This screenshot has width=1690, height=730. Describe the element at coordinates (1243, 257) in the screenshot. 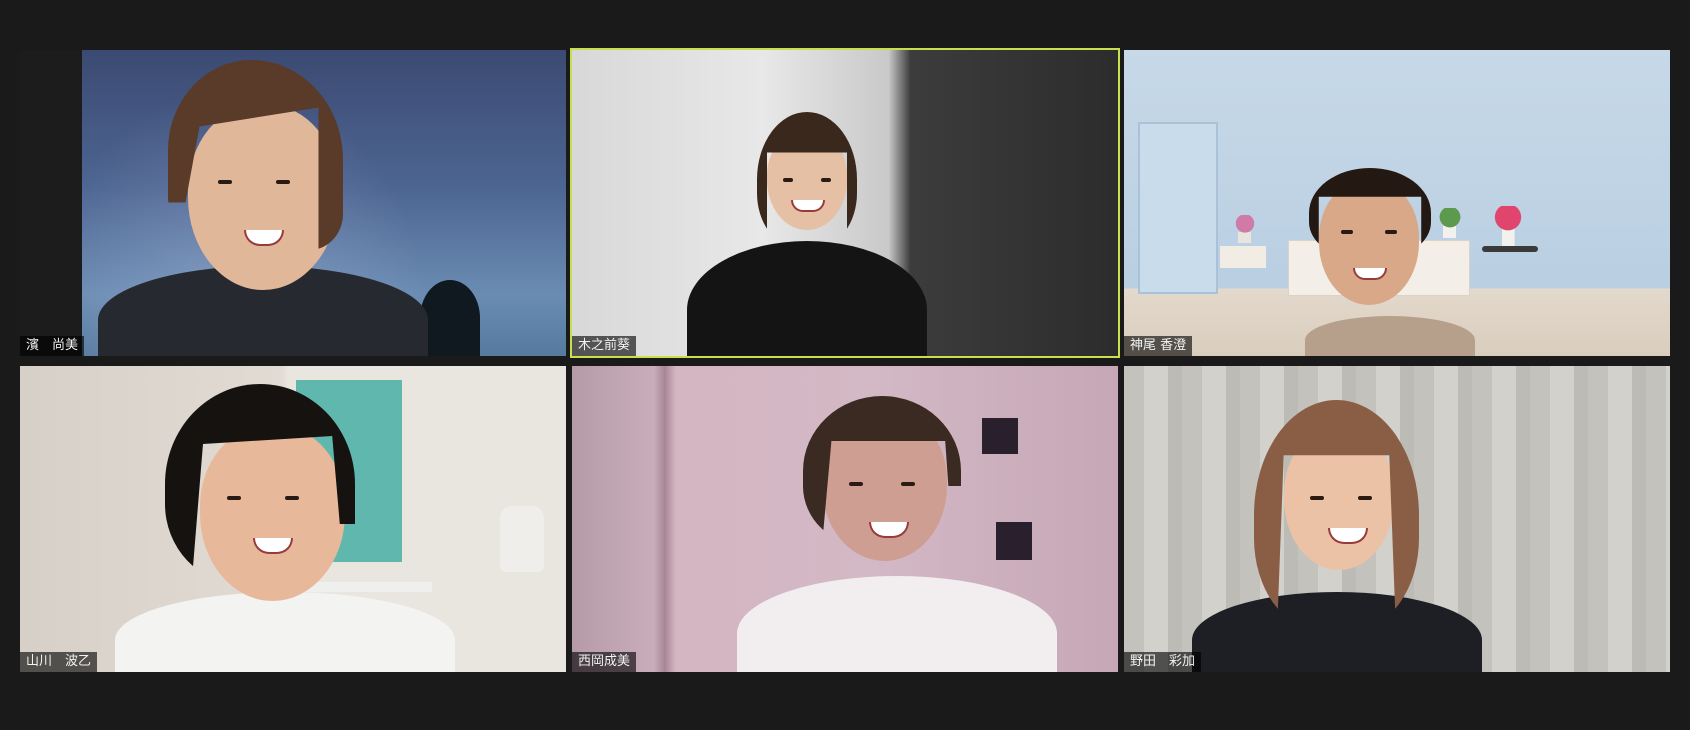

I see `virtual-background-side-table` at that location.